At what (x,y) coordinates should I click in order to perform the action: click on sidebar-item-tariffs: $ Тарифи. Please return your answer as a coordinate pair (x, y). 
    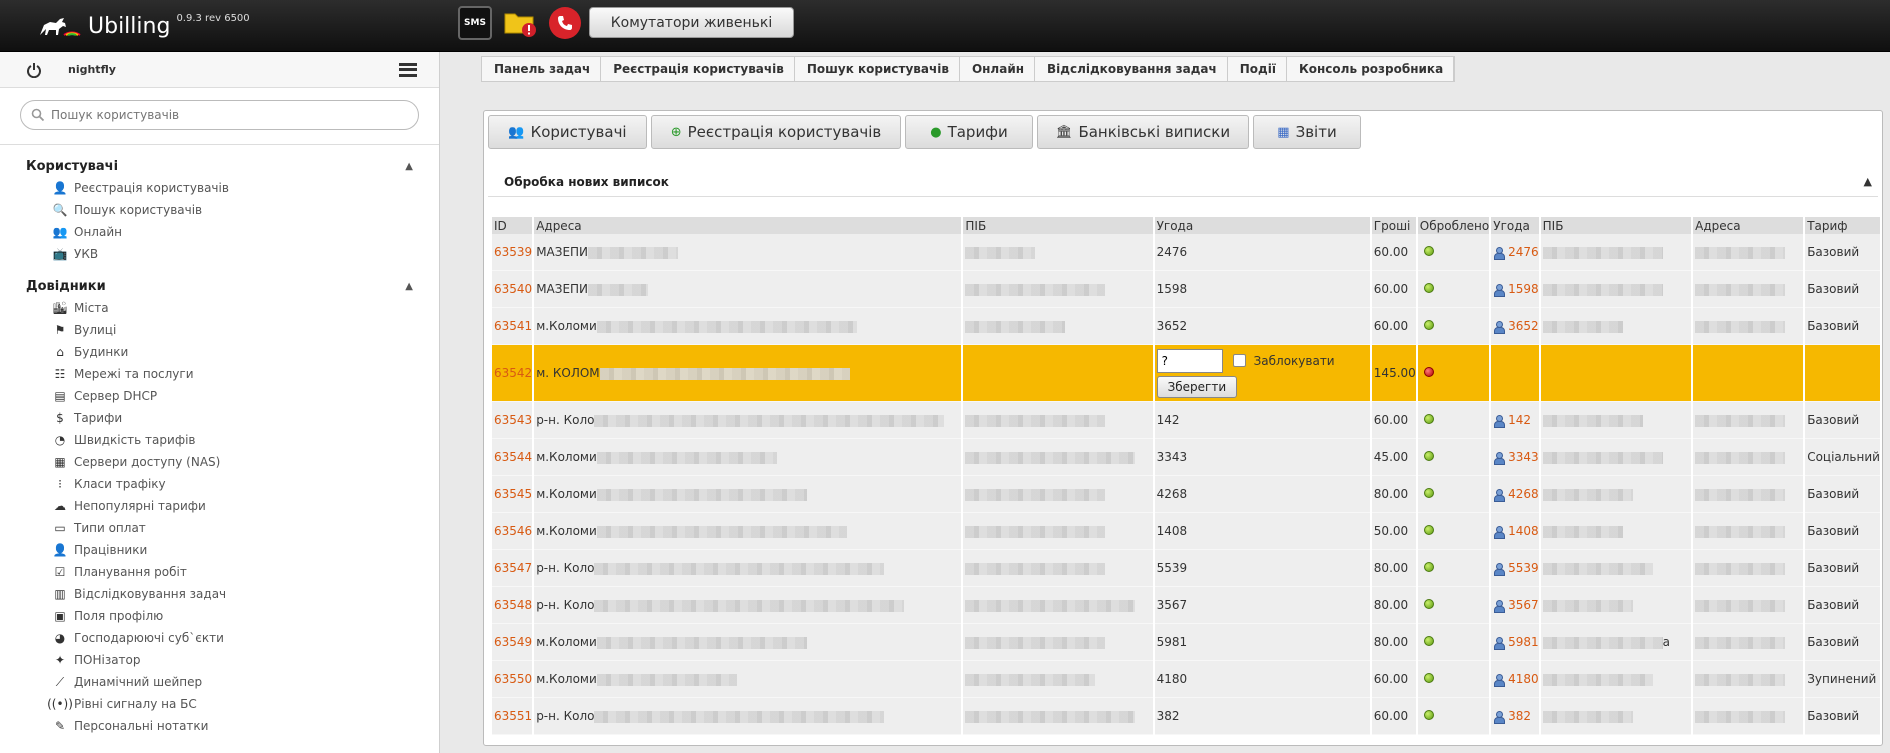
    Looking at the image, I should click on (219, 418).